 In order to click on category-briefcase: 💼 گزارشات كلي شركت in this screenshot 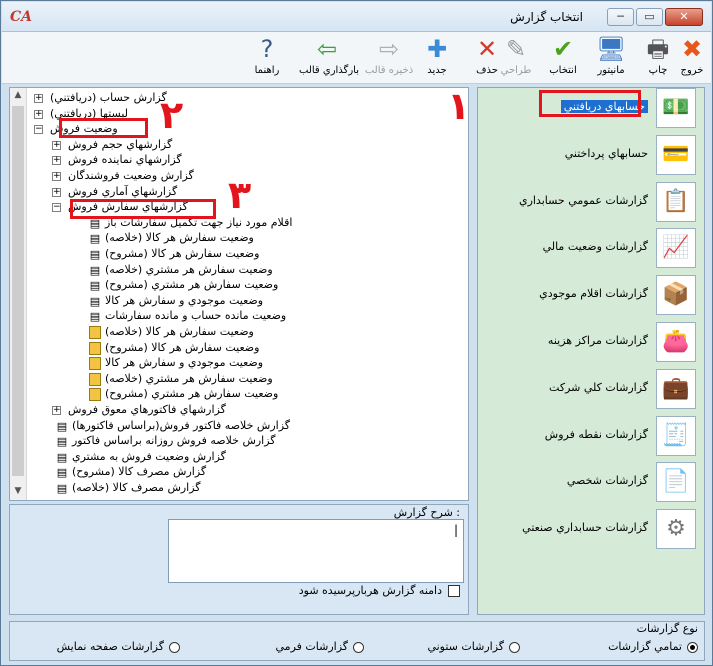, I will do `click(591, 388)`.